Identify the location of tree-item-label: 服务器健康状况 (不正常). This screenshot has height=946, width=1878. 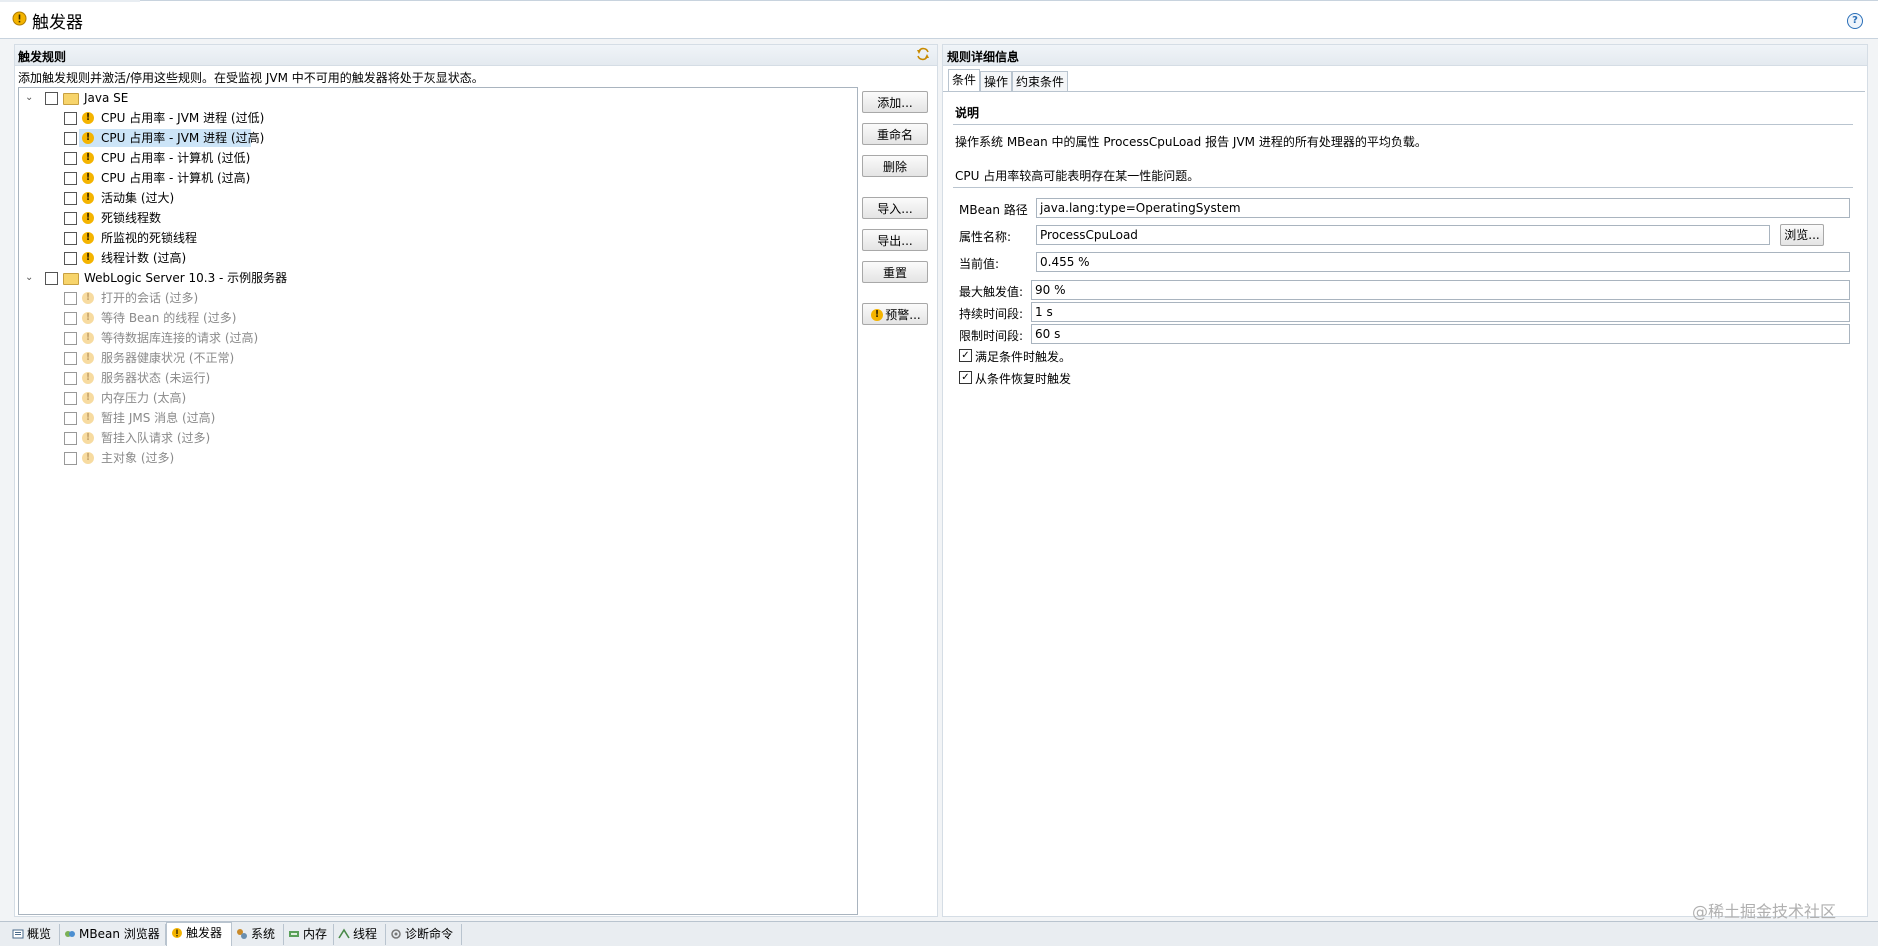
(168, 358).